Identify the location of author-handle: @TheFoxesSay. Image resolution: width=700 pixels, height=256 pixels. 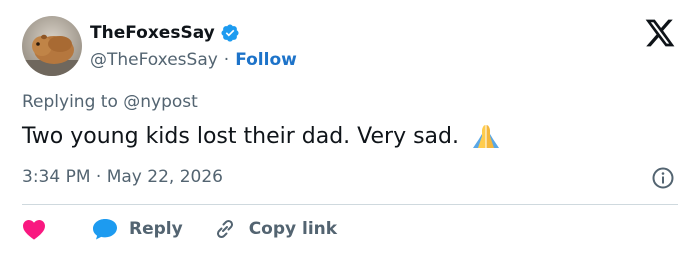
(154, 60).